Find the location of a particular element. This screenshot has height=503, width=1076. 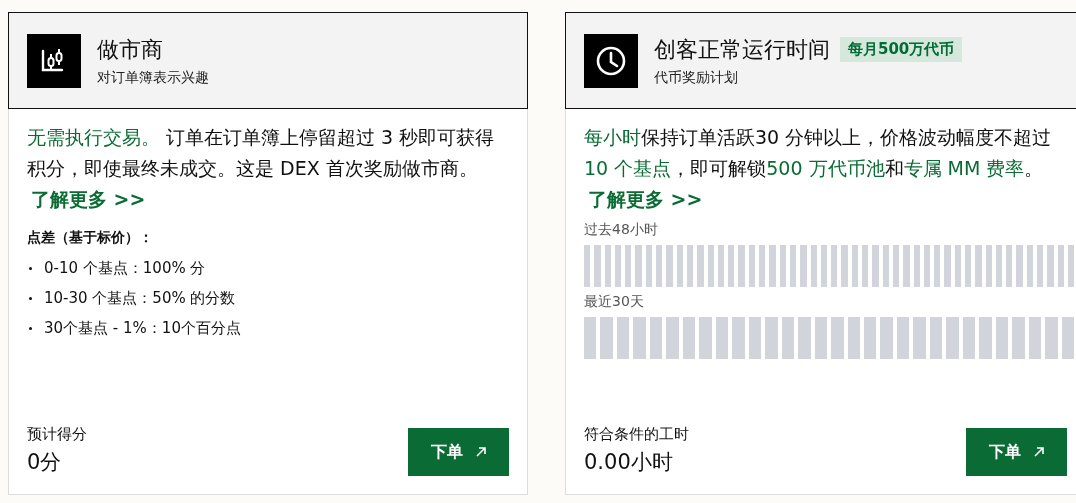

card-subtitle: 代币奖励计划 is located at coordinates (696, 77).